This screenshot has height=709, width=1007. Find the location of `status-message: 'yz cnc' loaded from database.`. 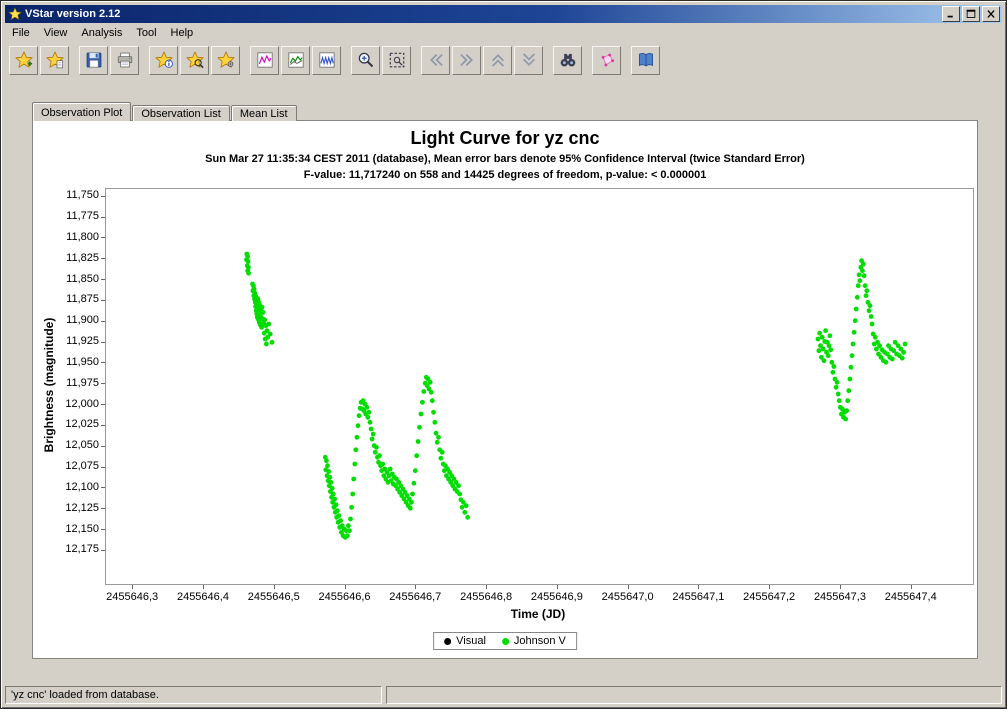

status-message: 'yz cnc' loaded from database. is located at coordinates (193, 695).